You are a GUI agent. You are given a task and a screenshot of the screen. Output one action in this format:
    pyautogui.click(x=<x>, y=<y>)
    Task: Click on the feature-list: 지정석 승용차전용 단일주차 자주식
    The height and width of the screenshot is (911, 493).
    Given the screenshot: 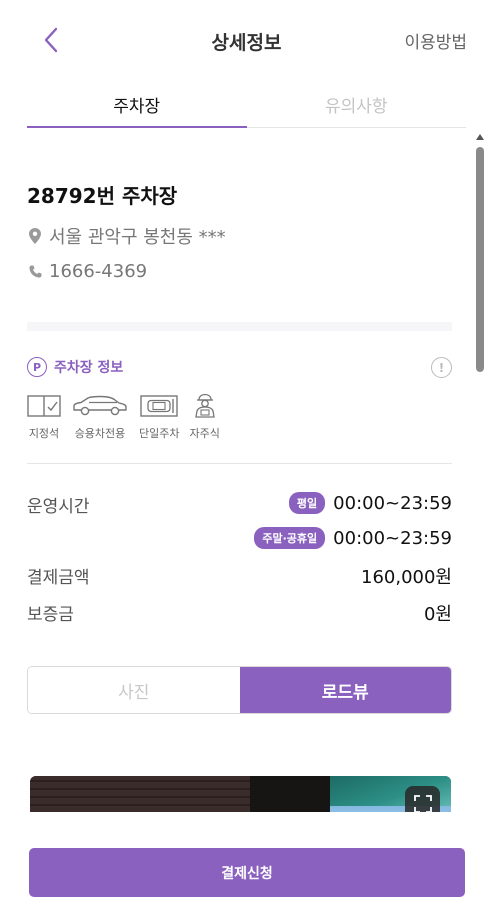 What is the action you would take?
    pyautogui.click(x=128, y=417)
    